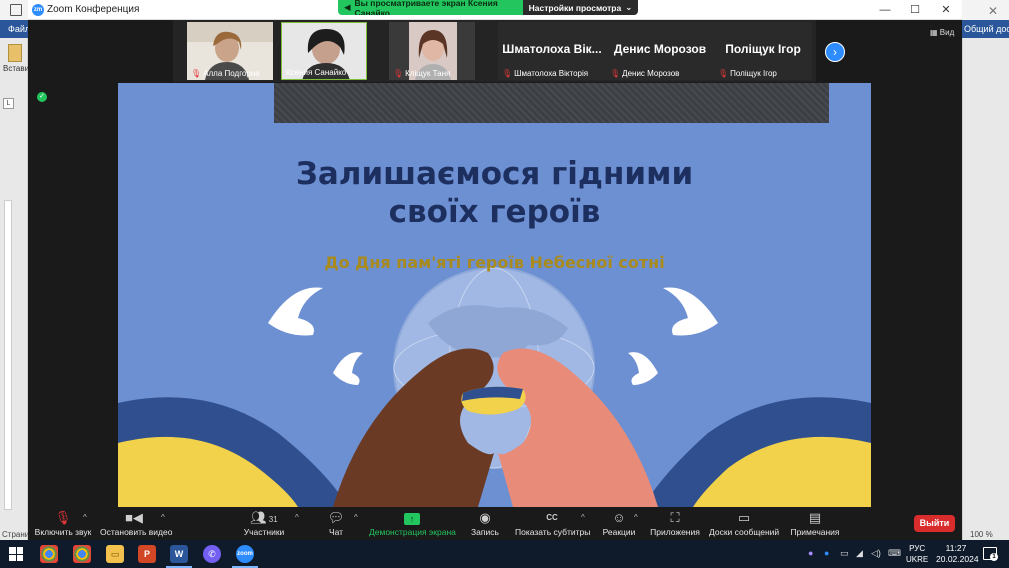  Describe the element at coordinates (432, 51) in the screenshot. I see `participant-tile: 🎙︎ Кліщук Таня` at that location.